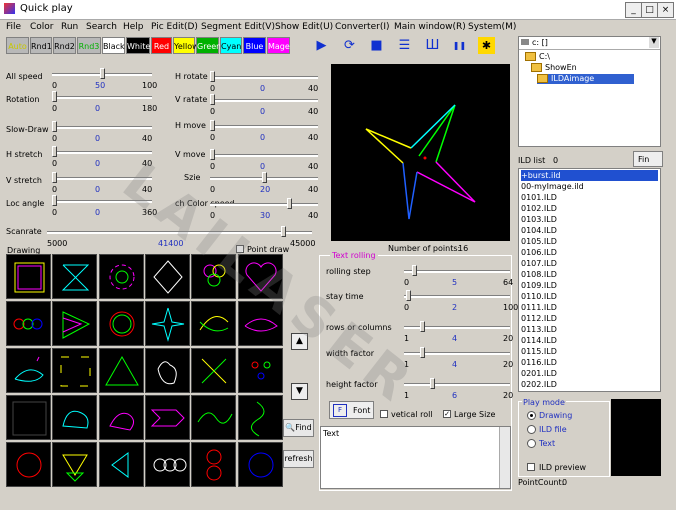 The width and height of the screenshot is (676, 510). What do you see at coordinates (102, 201) in the screenshot?
I see `left-loc-angle-track` at bounding box center [102, 201].